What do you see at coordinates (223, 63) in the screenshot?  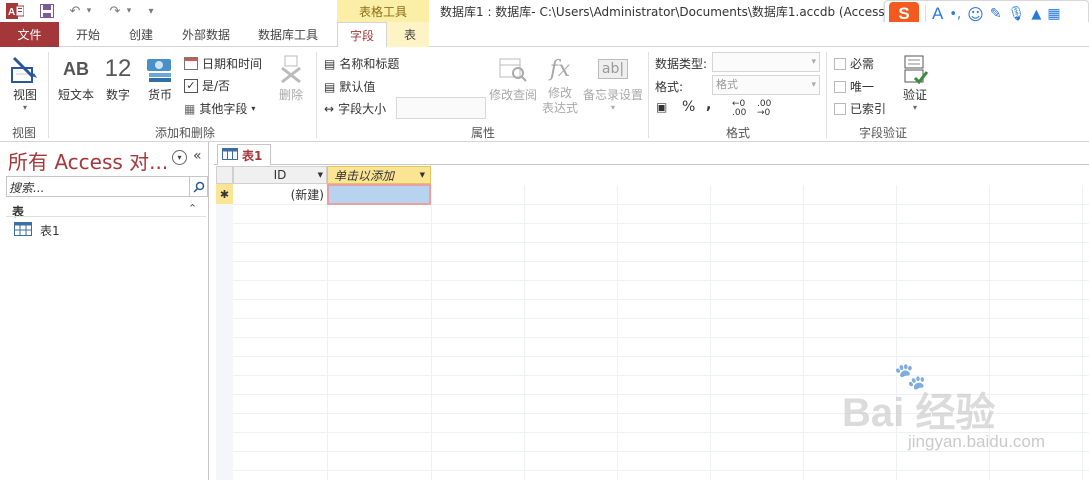 I see `date-time-button: 日期和时间` at bounding box center [223, 63].